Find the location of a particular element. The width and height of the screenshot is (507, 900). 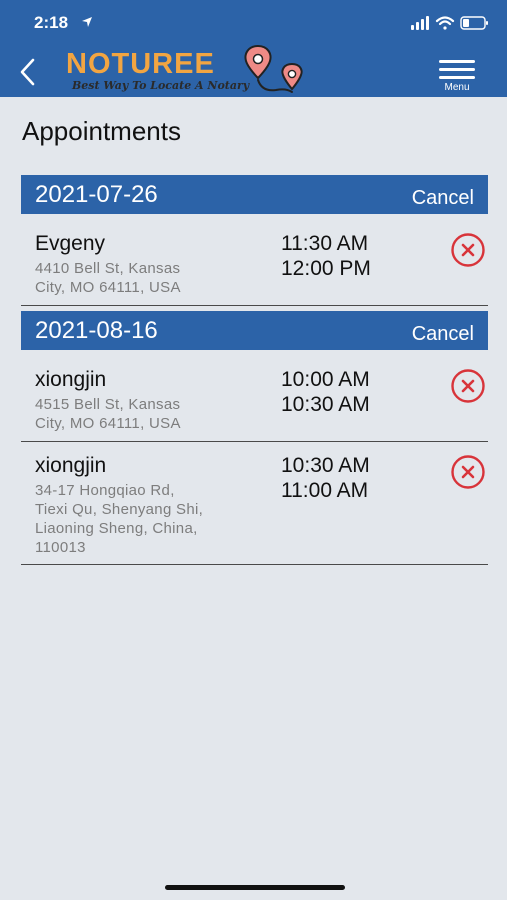

address-line: 4410 Bell St, Kansas is located at coordinates (108, 268).